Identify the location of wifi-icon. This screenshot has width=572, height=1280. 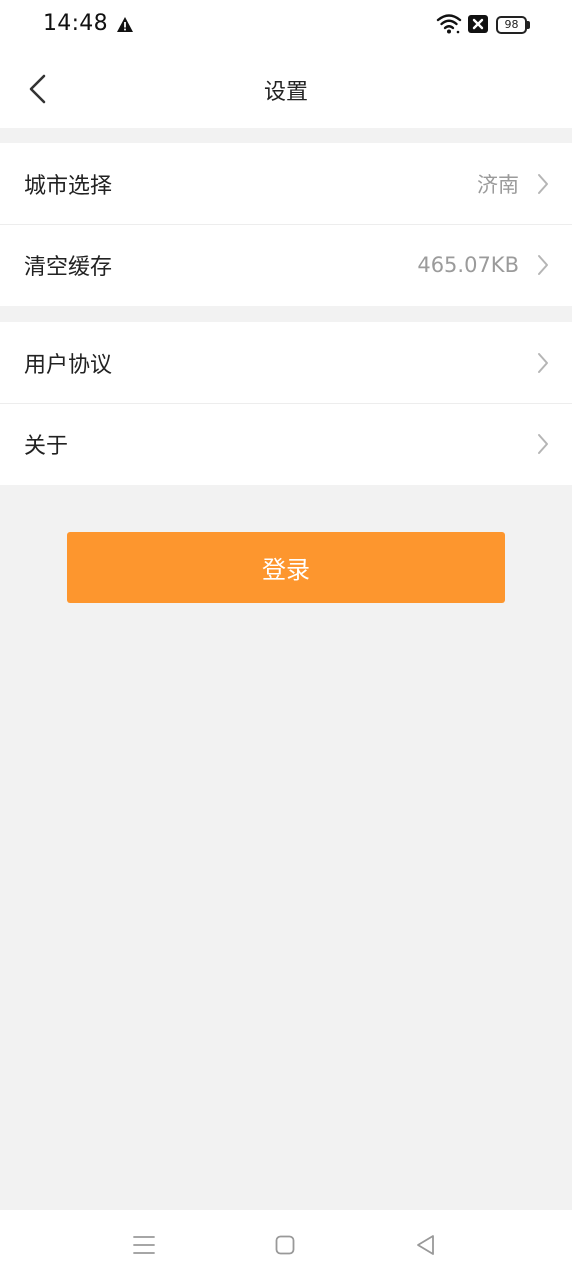
(449, 24).